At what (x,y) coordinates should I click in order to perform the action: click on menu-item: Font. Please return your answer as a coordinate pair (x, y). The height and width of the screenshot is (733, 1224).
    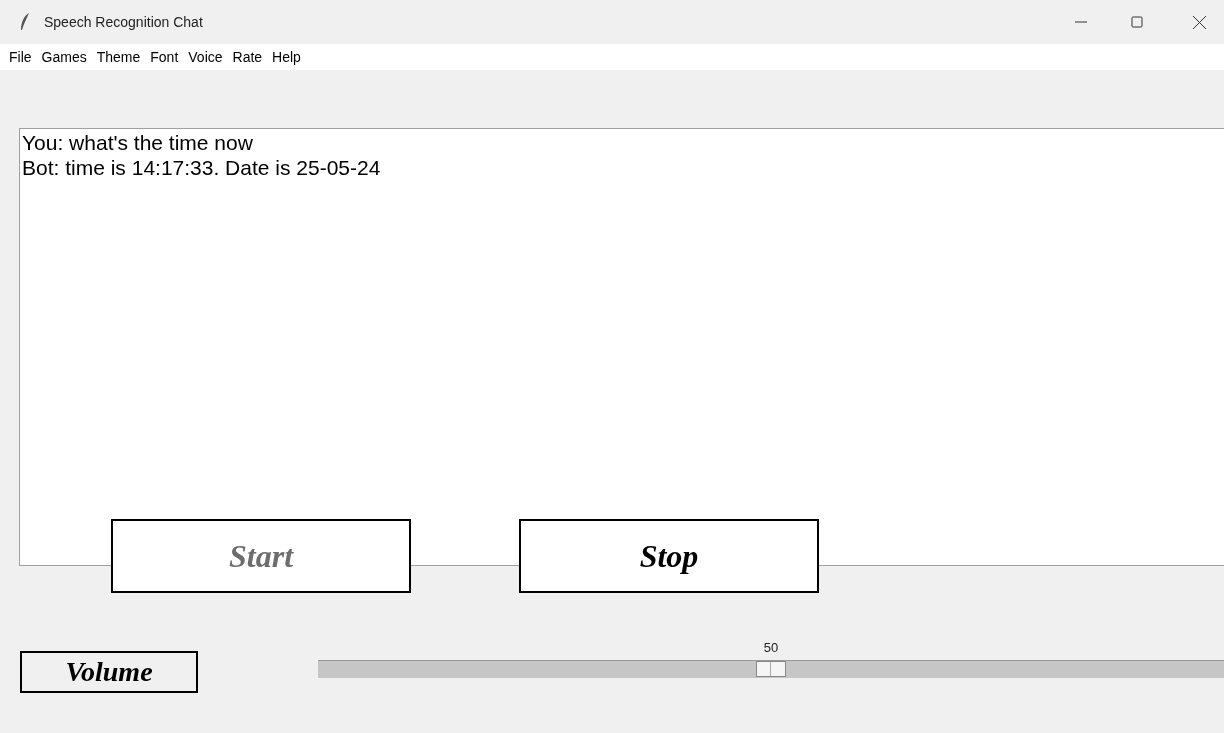
    Looking at the image, I should click on (164, 57).